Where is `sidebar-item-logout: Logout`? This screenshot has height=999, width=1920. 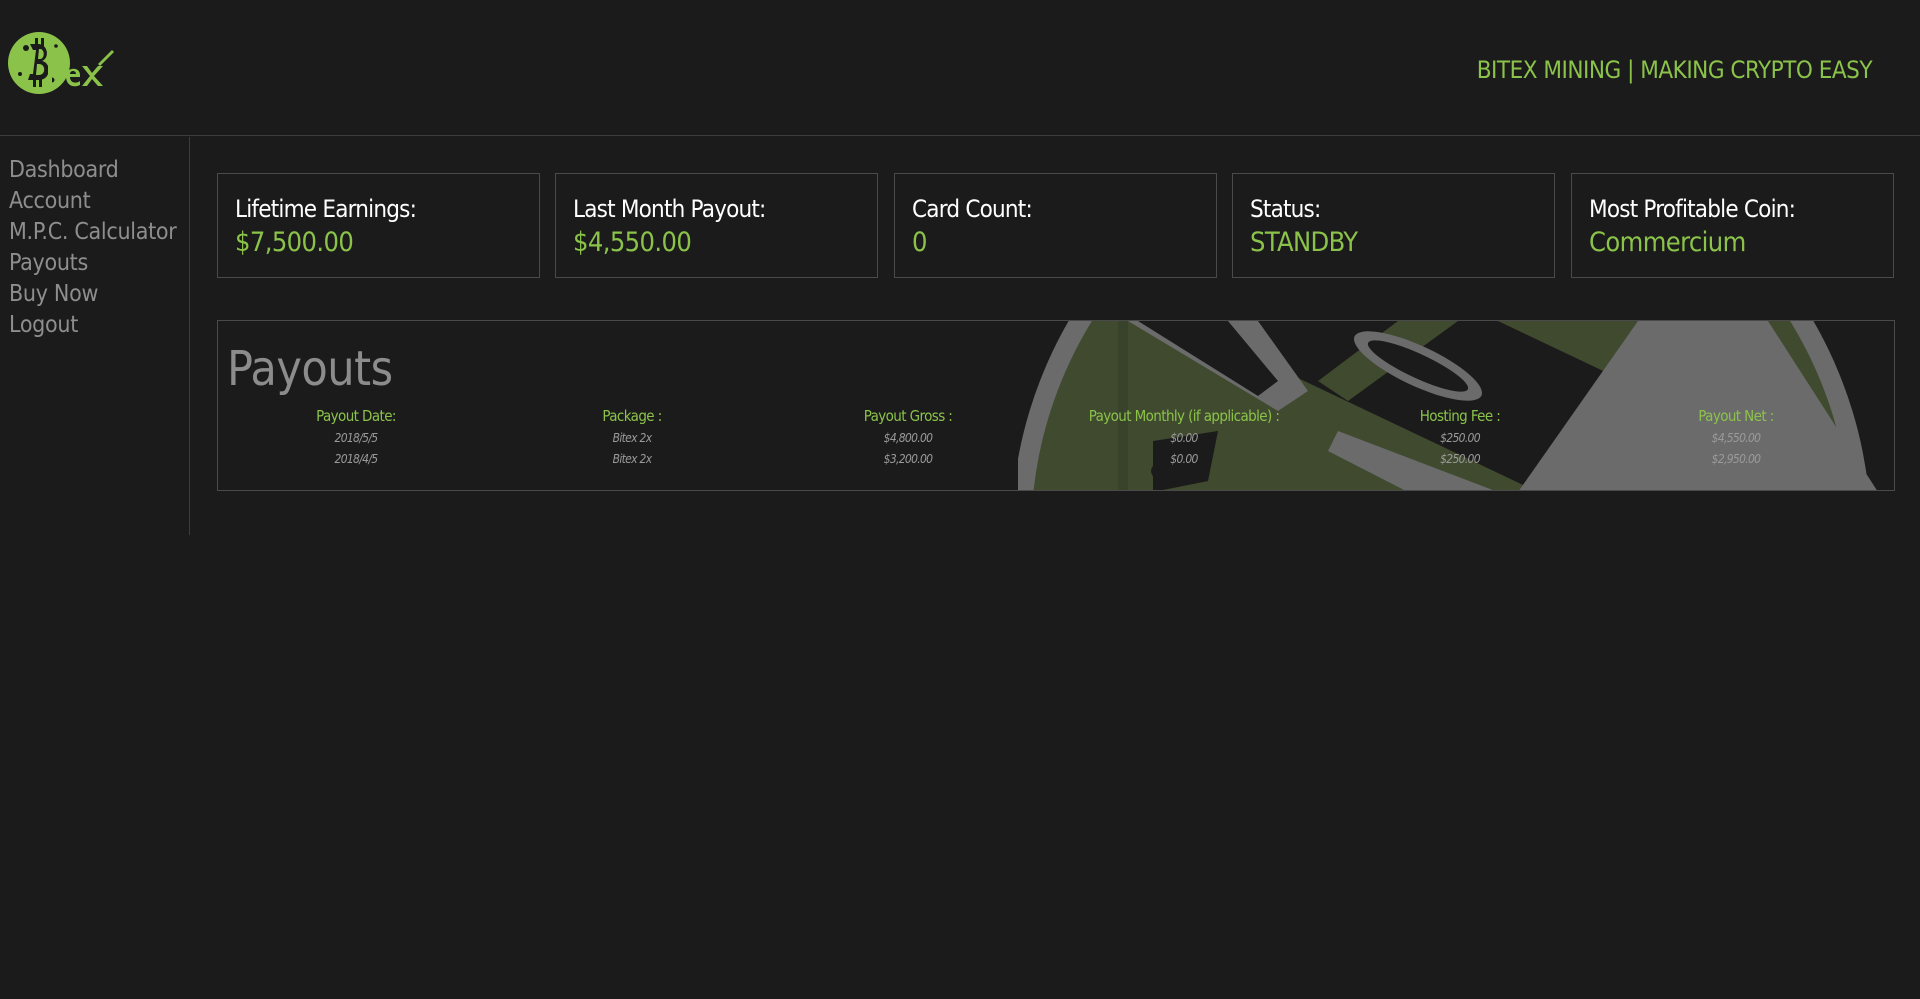
sidebar-item-logout: Logout is located at coordinates (94, 325).